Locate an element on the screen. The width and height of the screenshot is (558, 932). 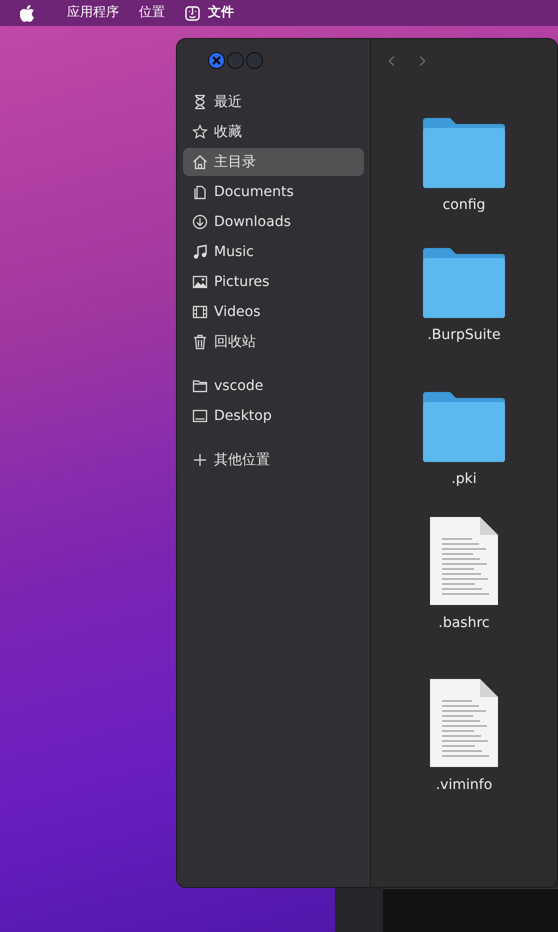
file-item: .bashrc is located at coordinates (464, 596).